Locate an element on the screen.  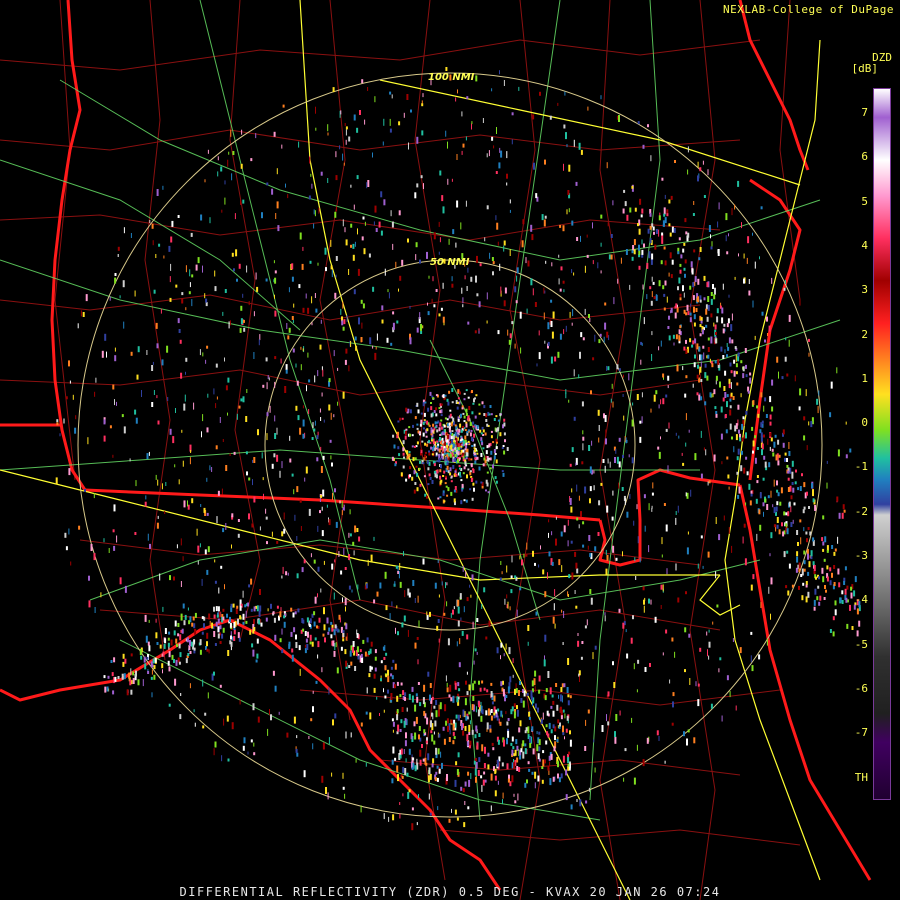
legend-title: DZD [dB] is located at coordinates (872, 63).